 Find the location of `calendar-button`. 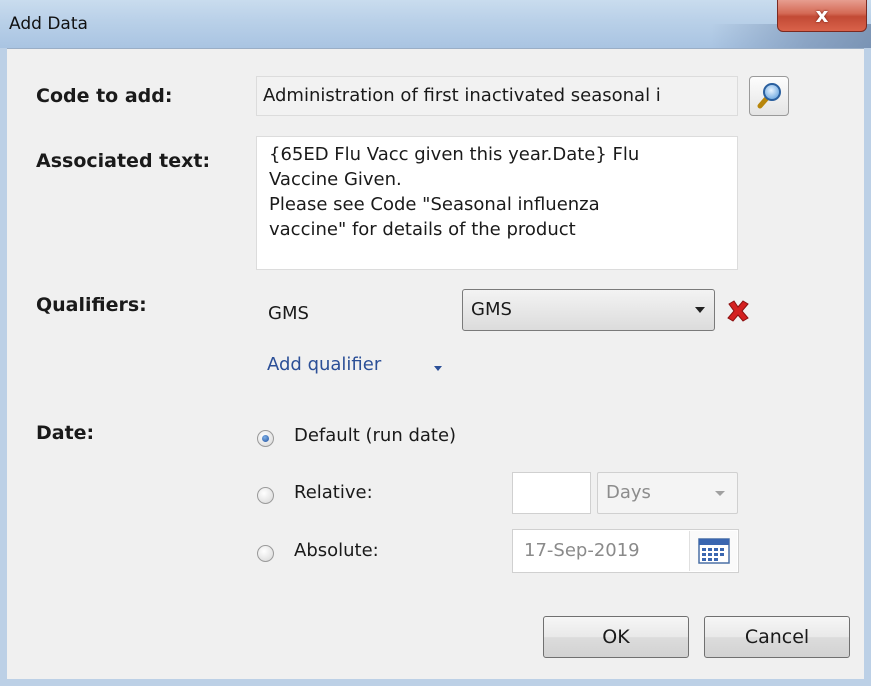

calendar-button is located at coordinates (713, 551).